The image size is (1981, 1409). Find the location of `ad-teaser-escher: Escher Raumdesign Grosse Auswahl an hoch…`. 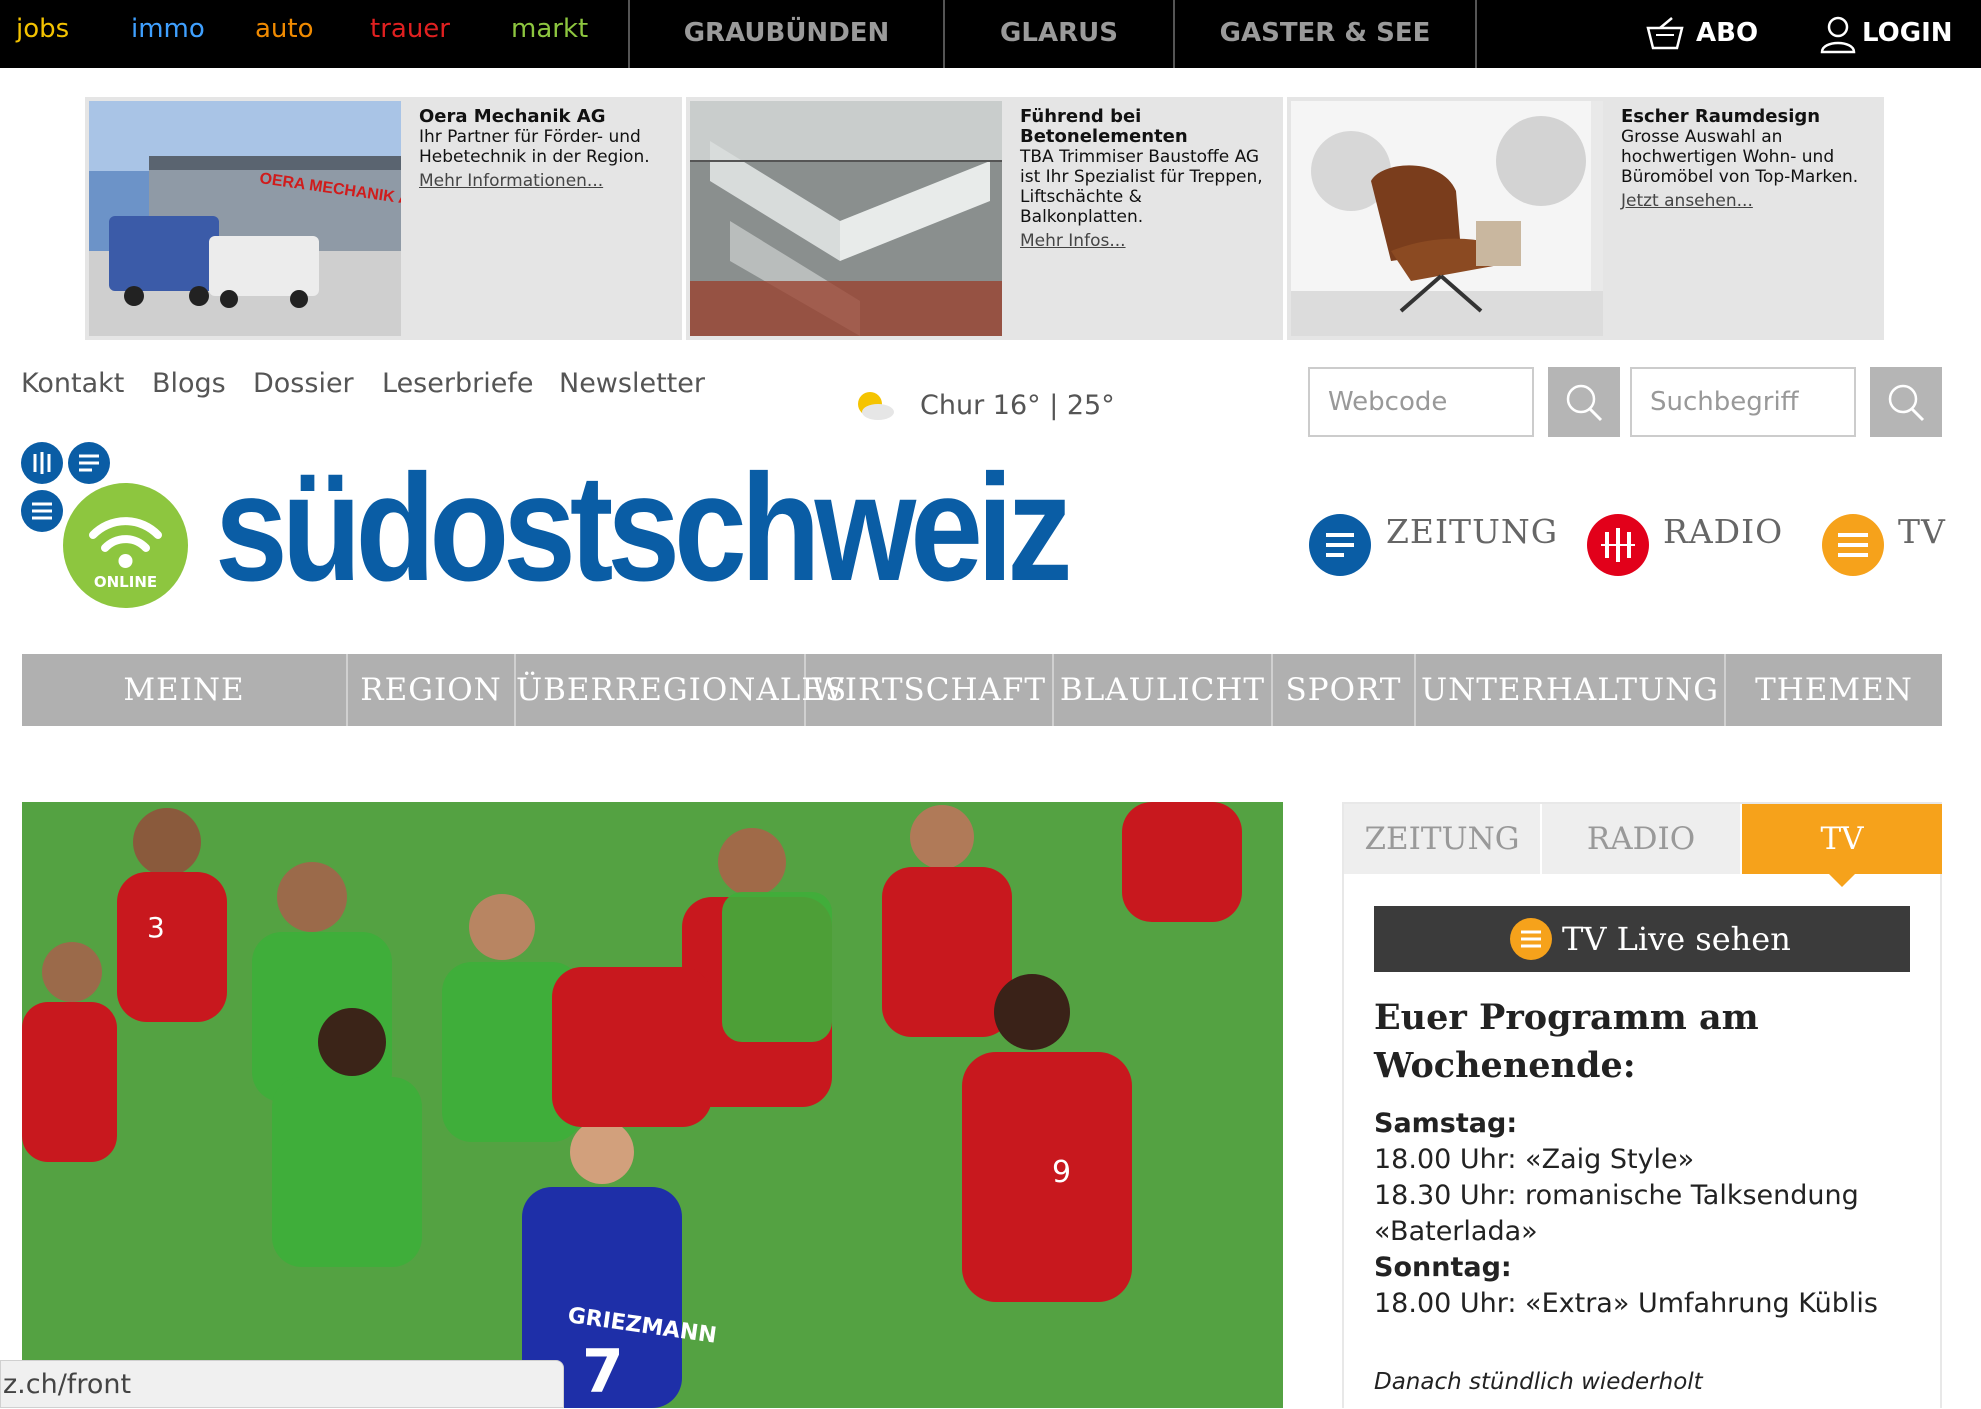

ad-teaser-escher: Escher Raumdesign Grosse Auswahl an hoch… is located at coordinates (1585, 218).